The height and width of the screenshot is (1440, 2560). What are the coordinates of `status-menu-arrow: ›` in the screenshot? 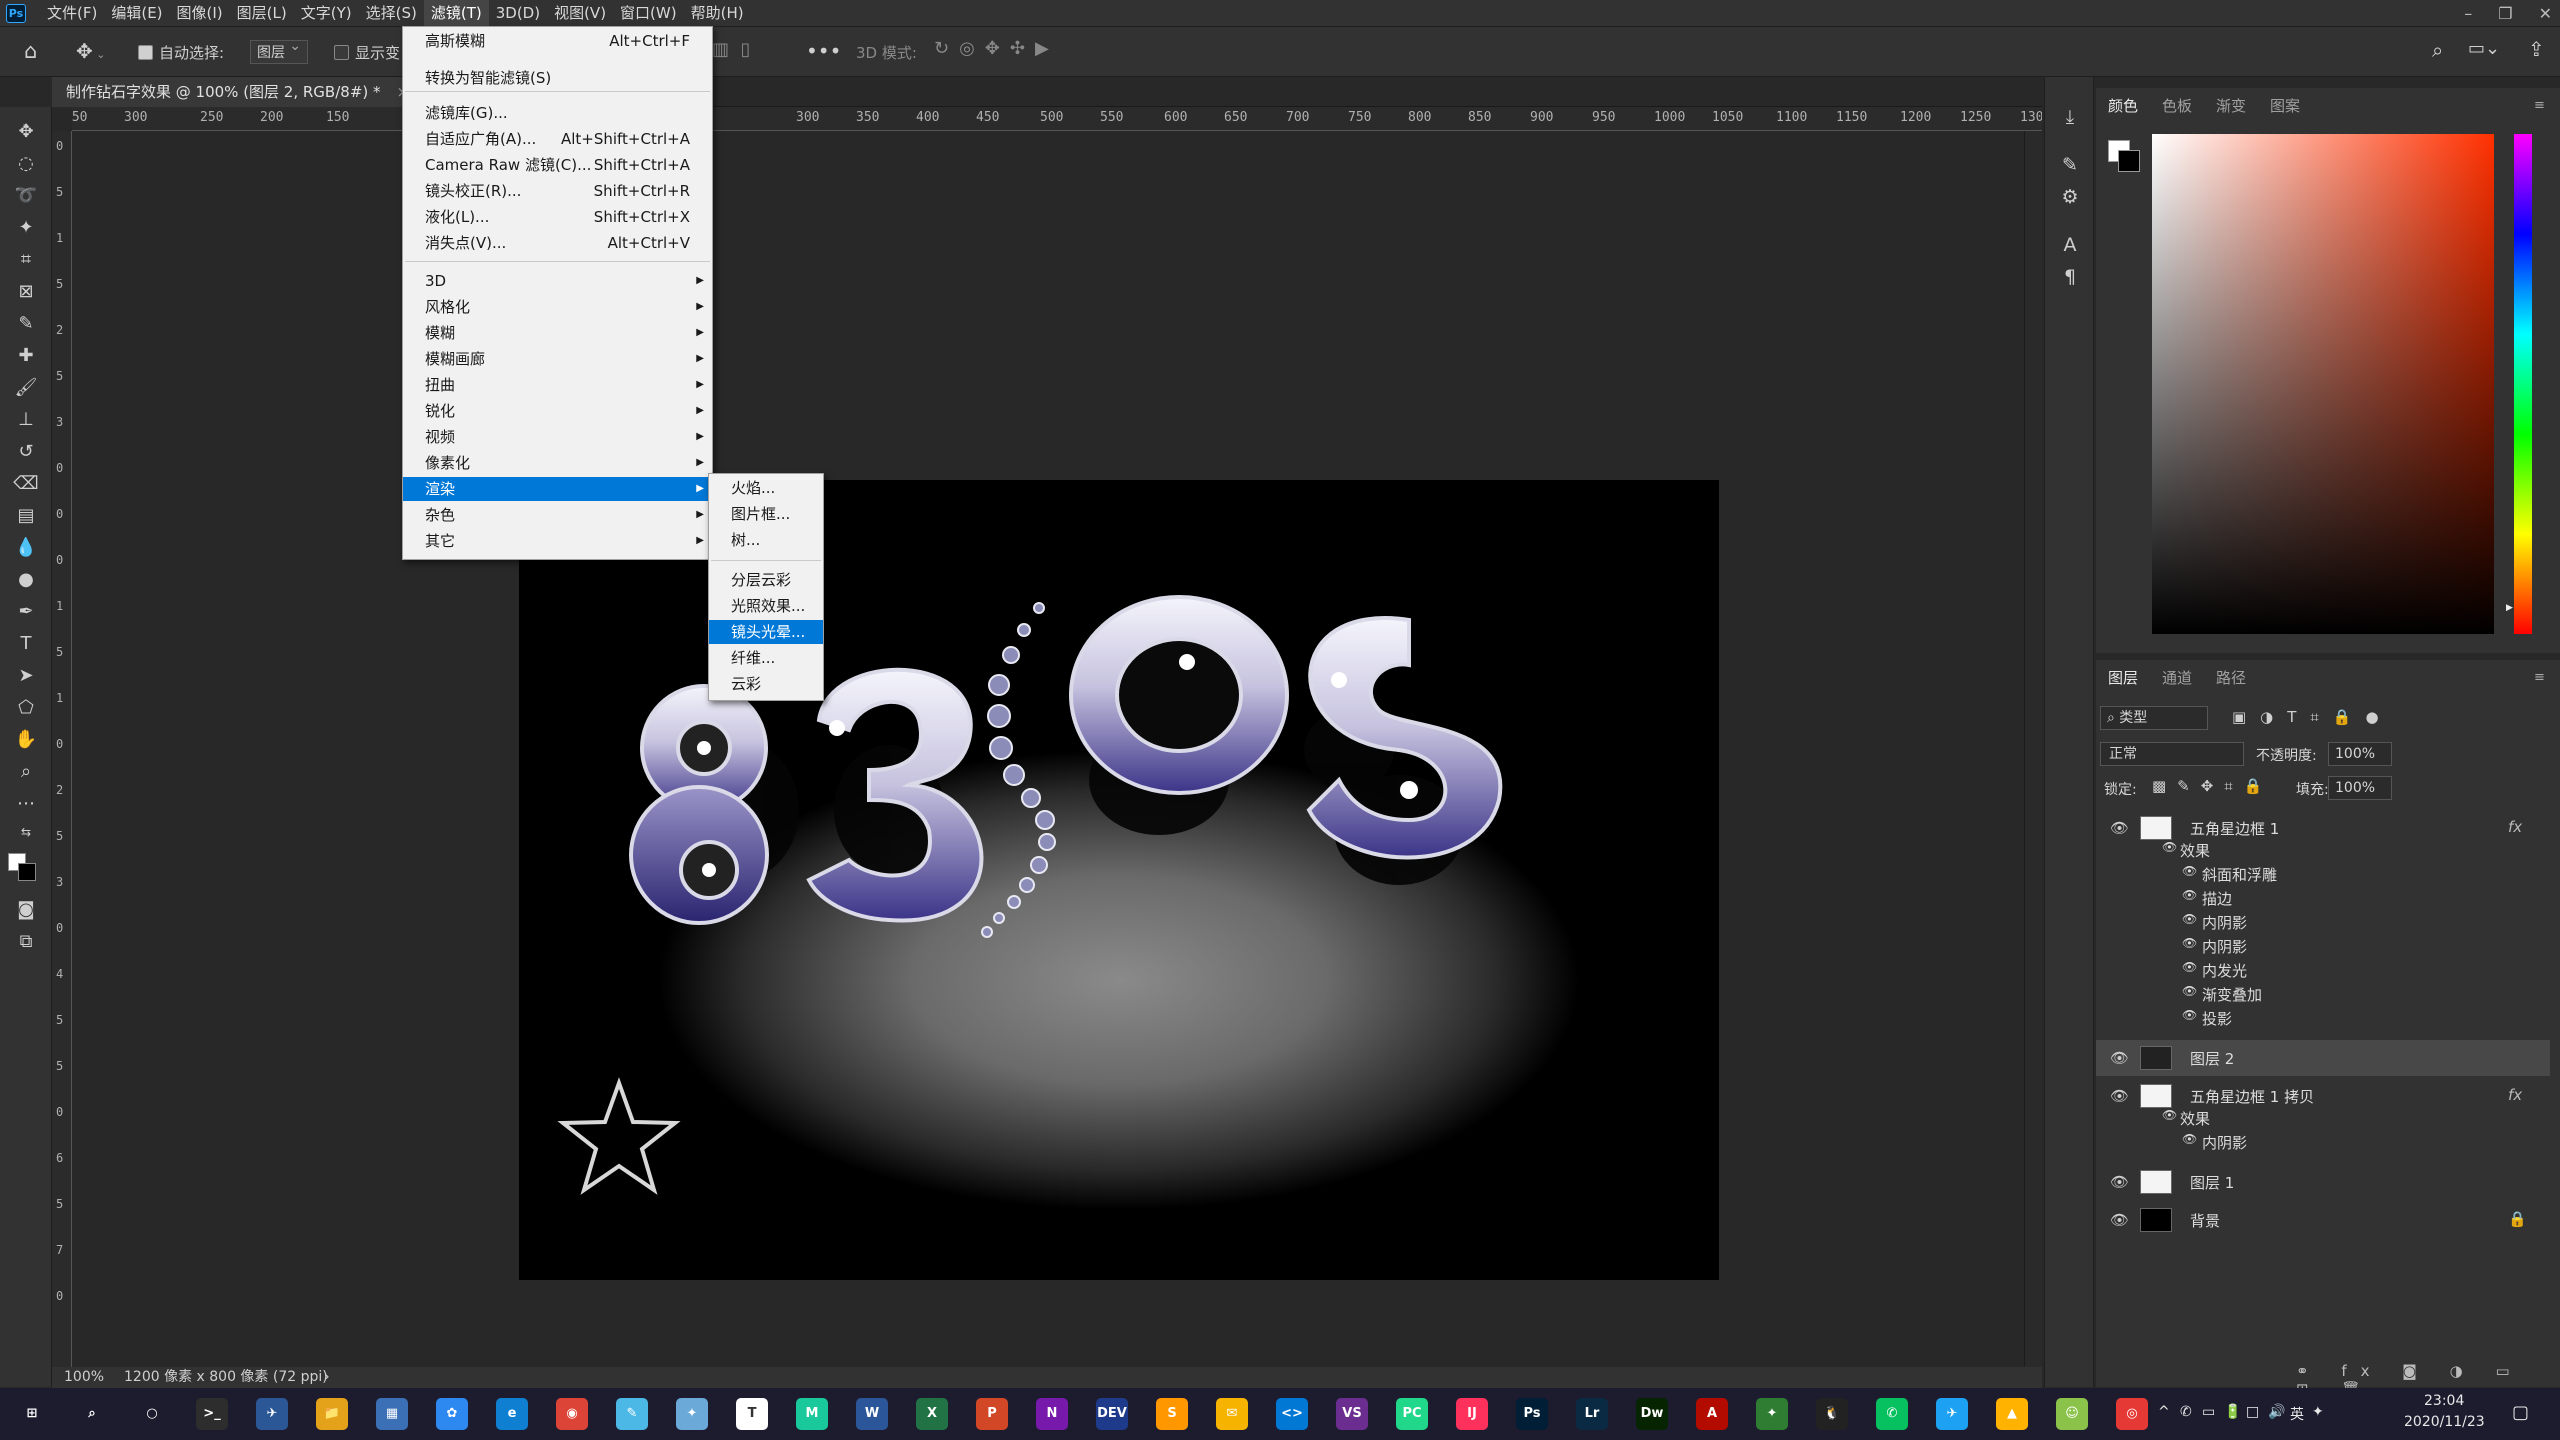 It's located at (327, 1377).